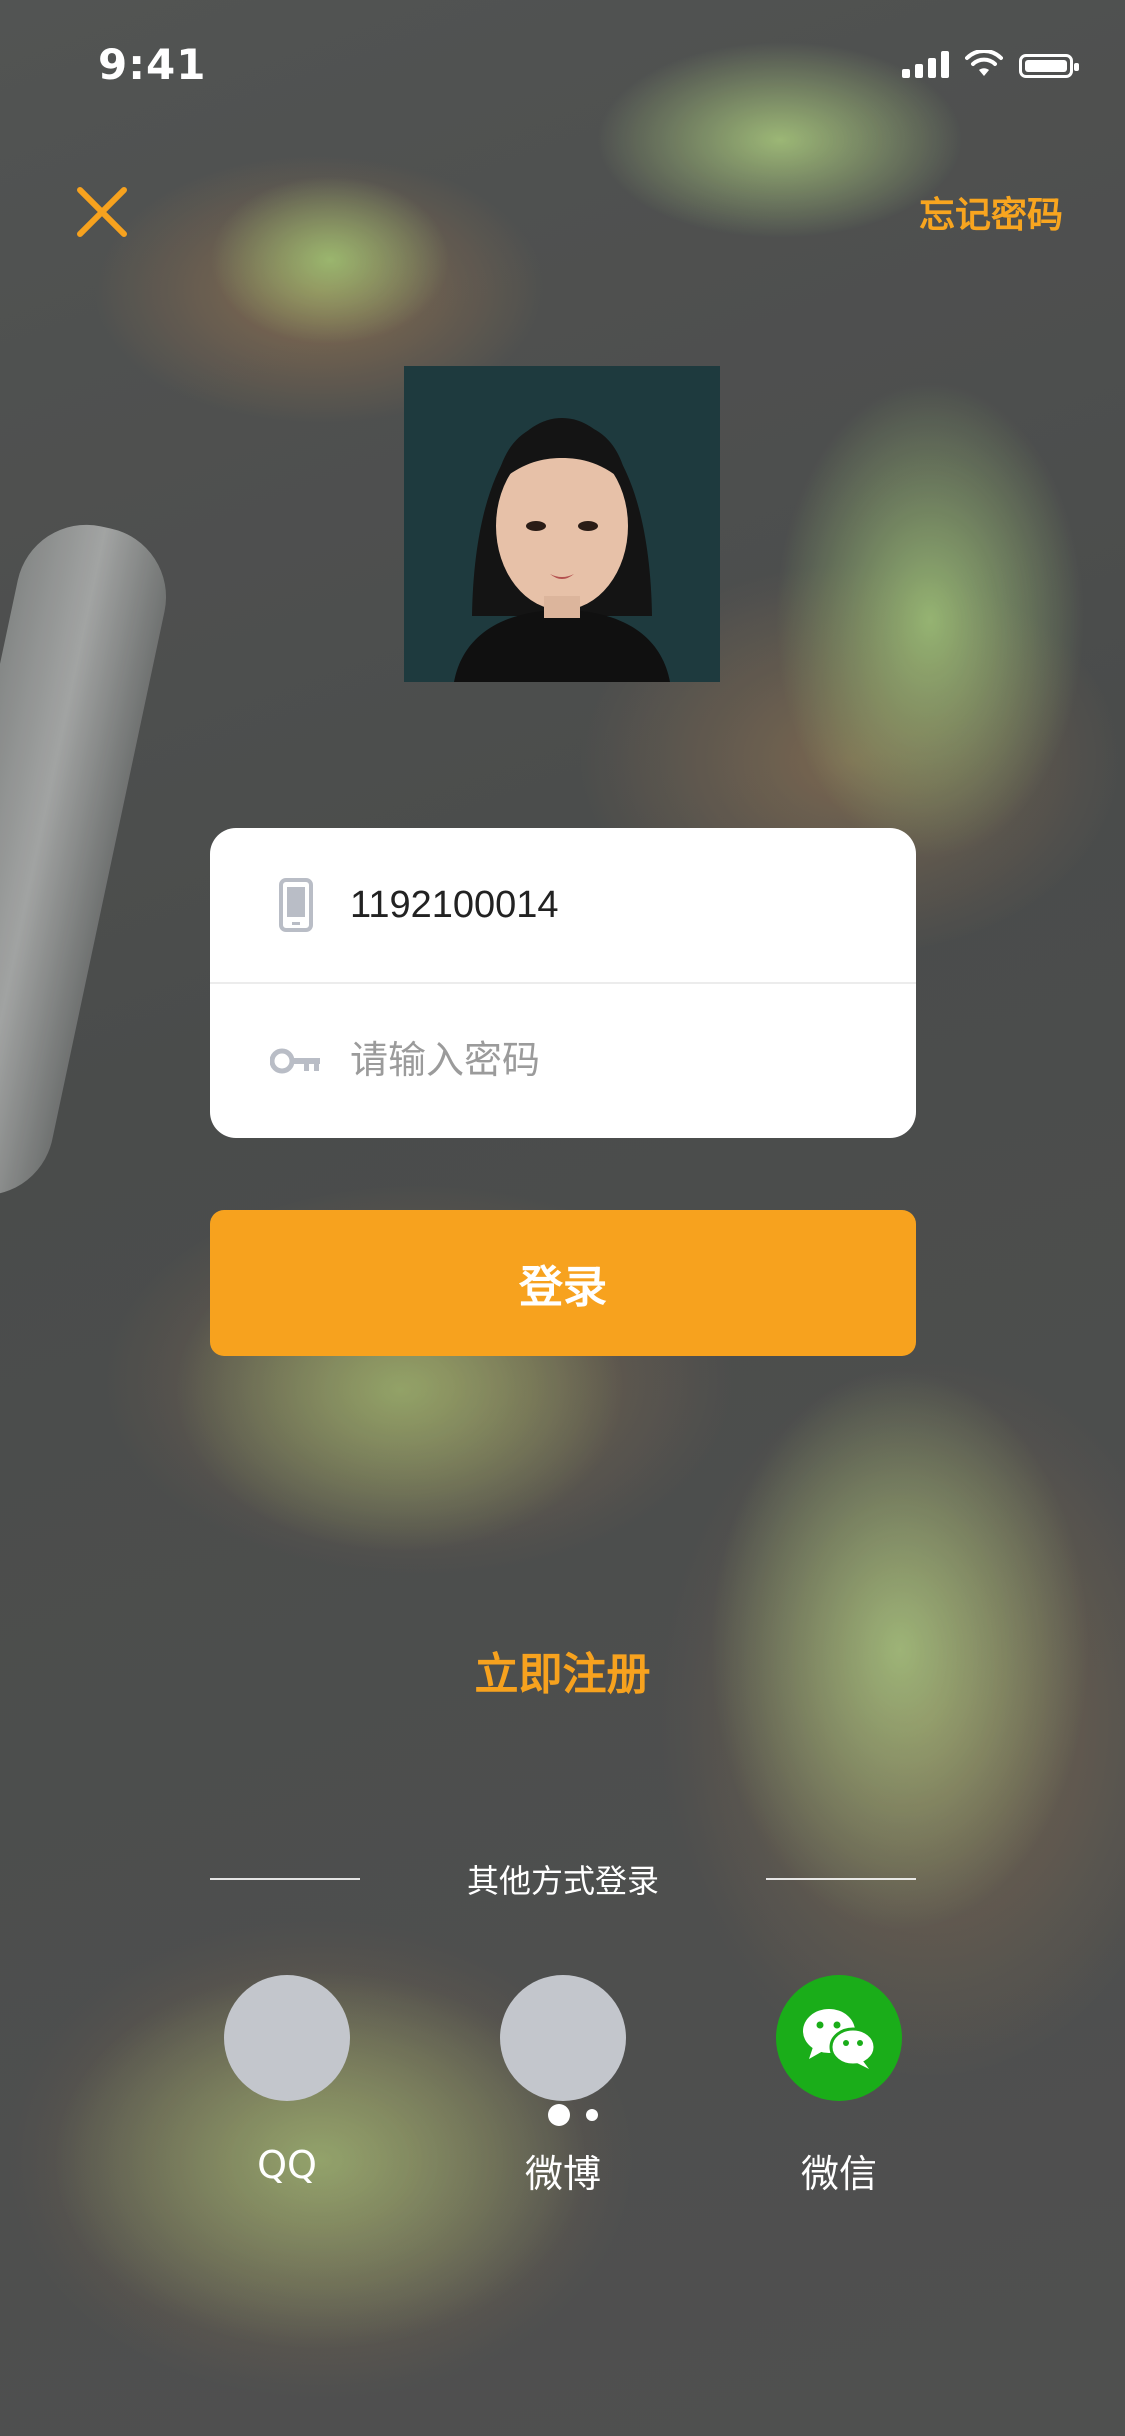  Describe the element at coordinates (296, 1061) in the screenshot. I see `key-icon` at that location.